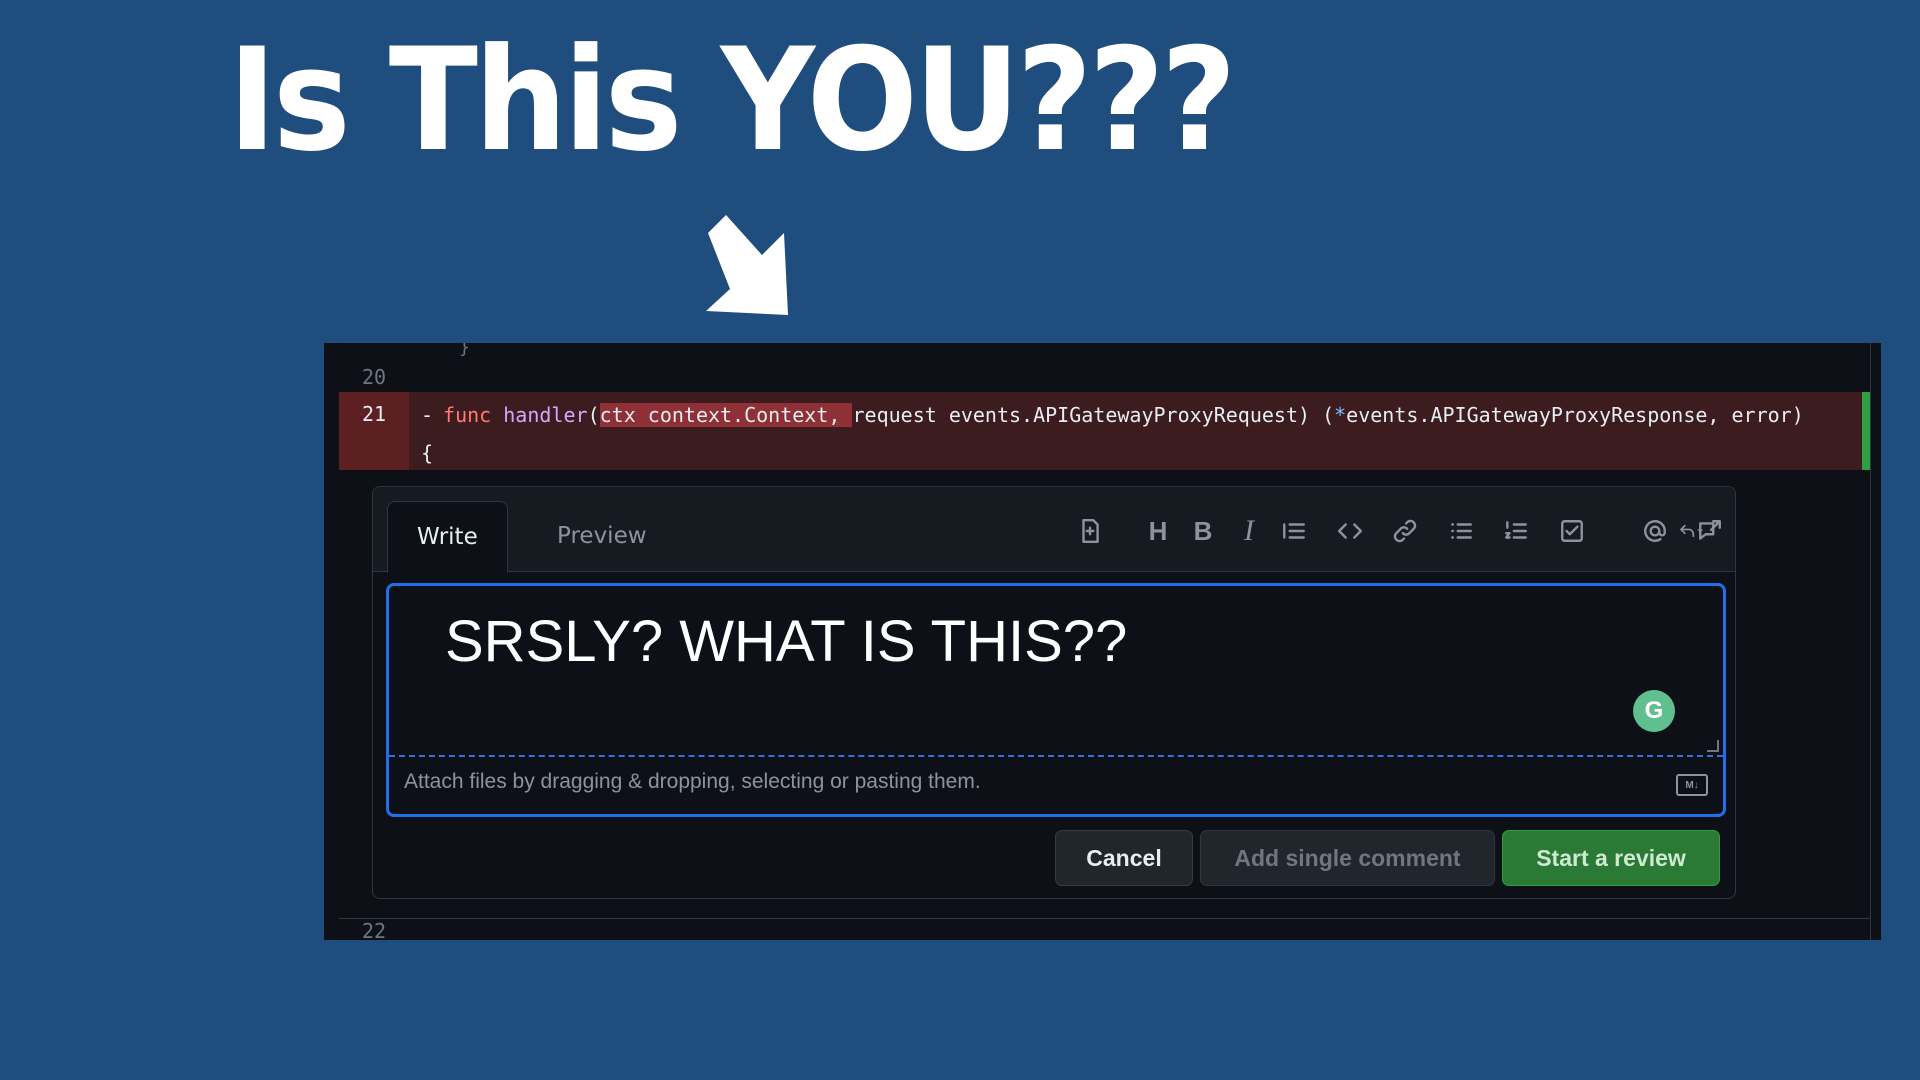 The height and width of the screenshot is (1080, 1920). Describe the element at coordinates (602, 536) in the screenshot. I see `tab-preview: Preview` at that location.